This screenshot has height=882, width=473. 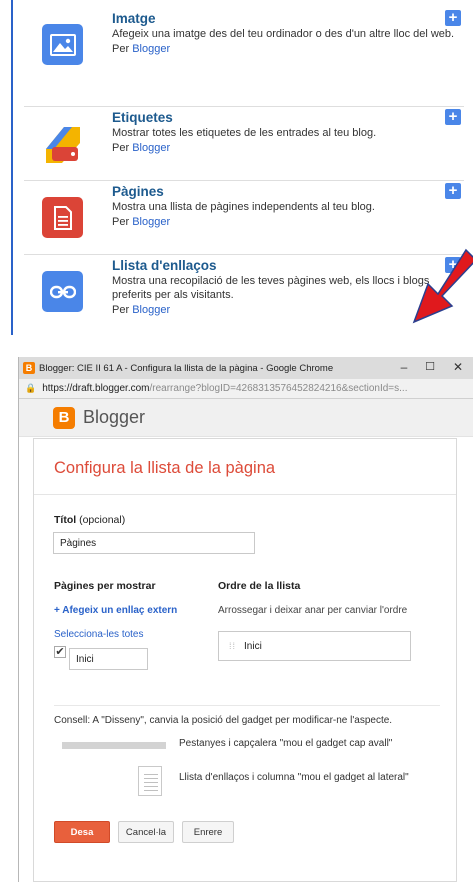 I want to click on blogger-favicon-icon: B, so click(x=29, y=368).